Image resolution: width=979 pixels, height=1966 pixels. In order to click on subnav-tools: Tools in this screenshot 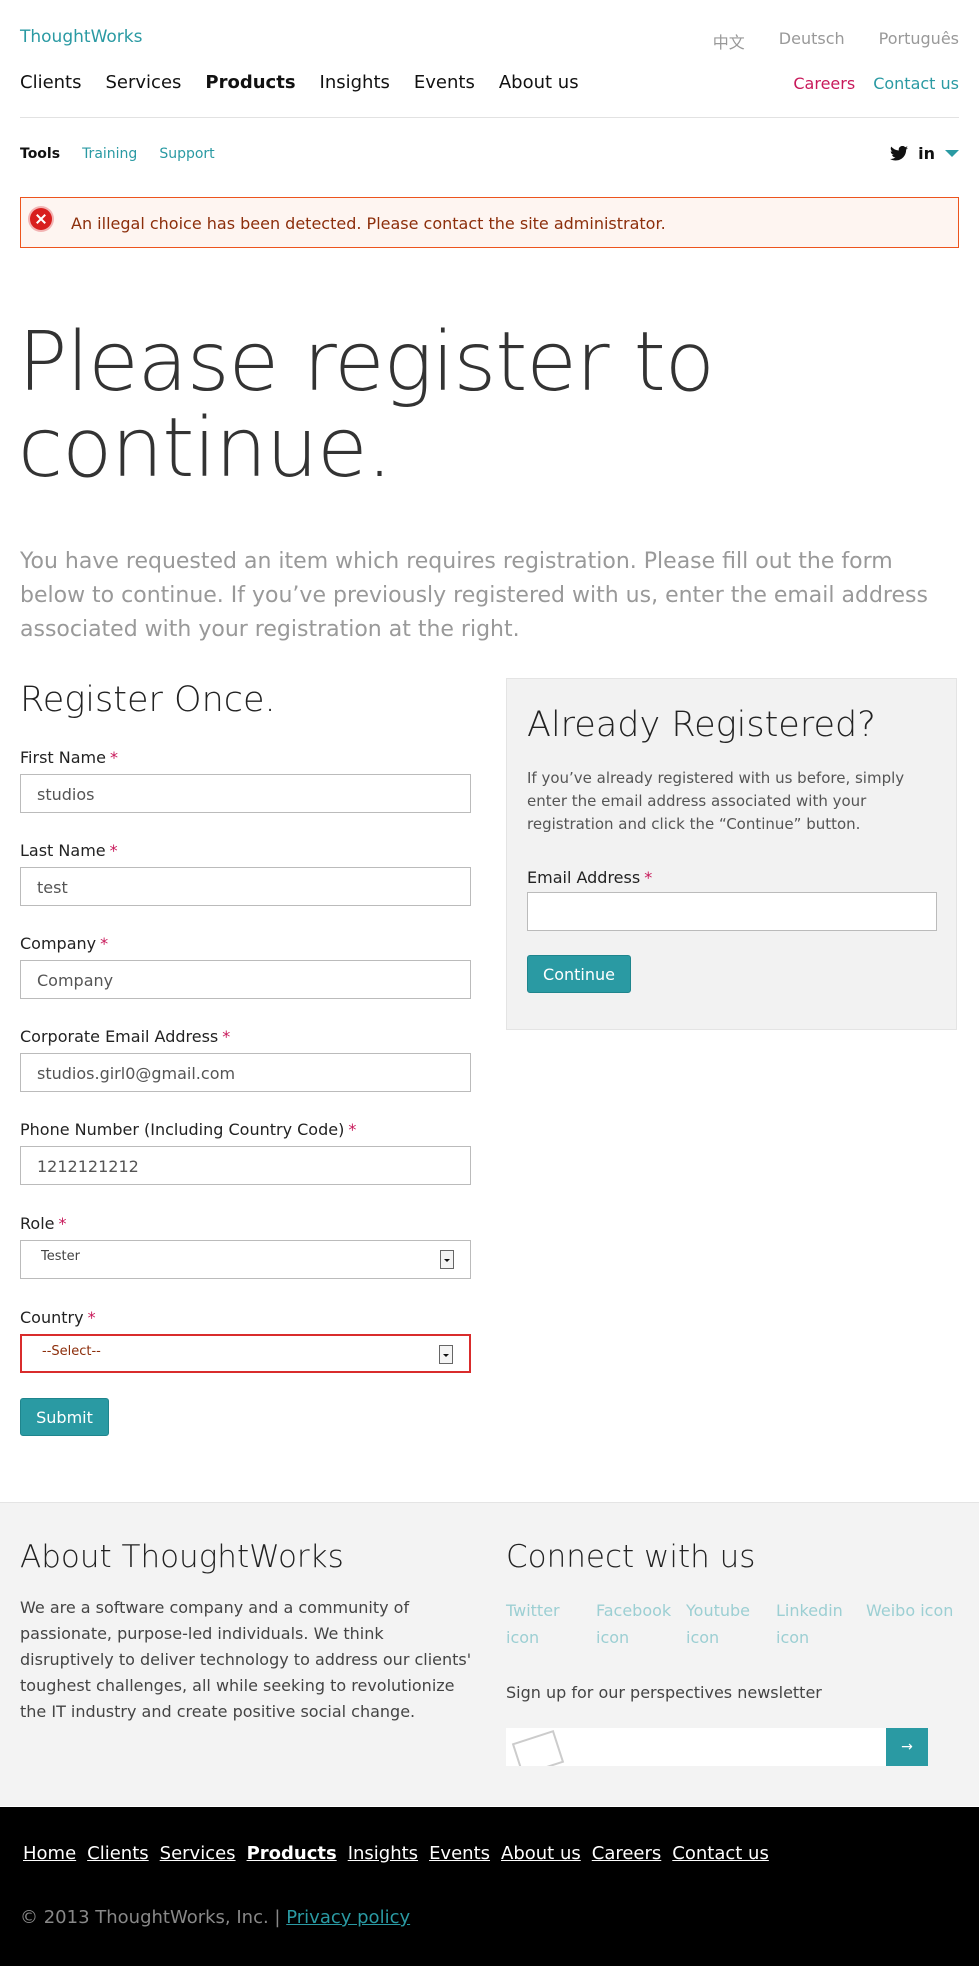, I will do `click(40, 154)`.